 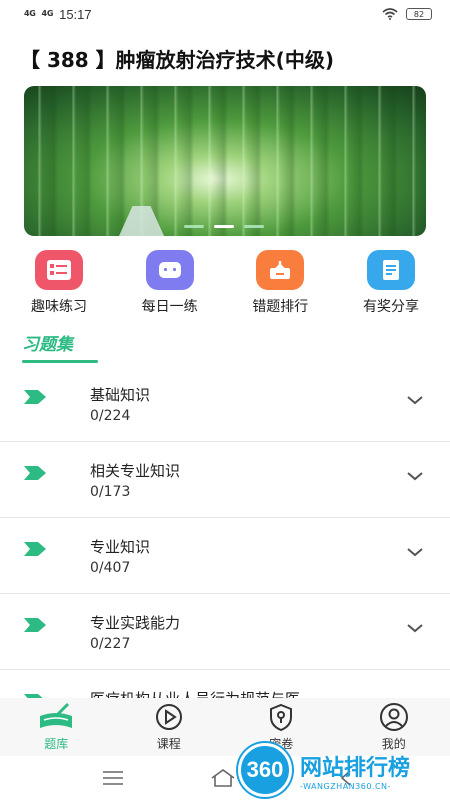 I want to click on signal-icon-2: 4G, so click(x=47, y=13).